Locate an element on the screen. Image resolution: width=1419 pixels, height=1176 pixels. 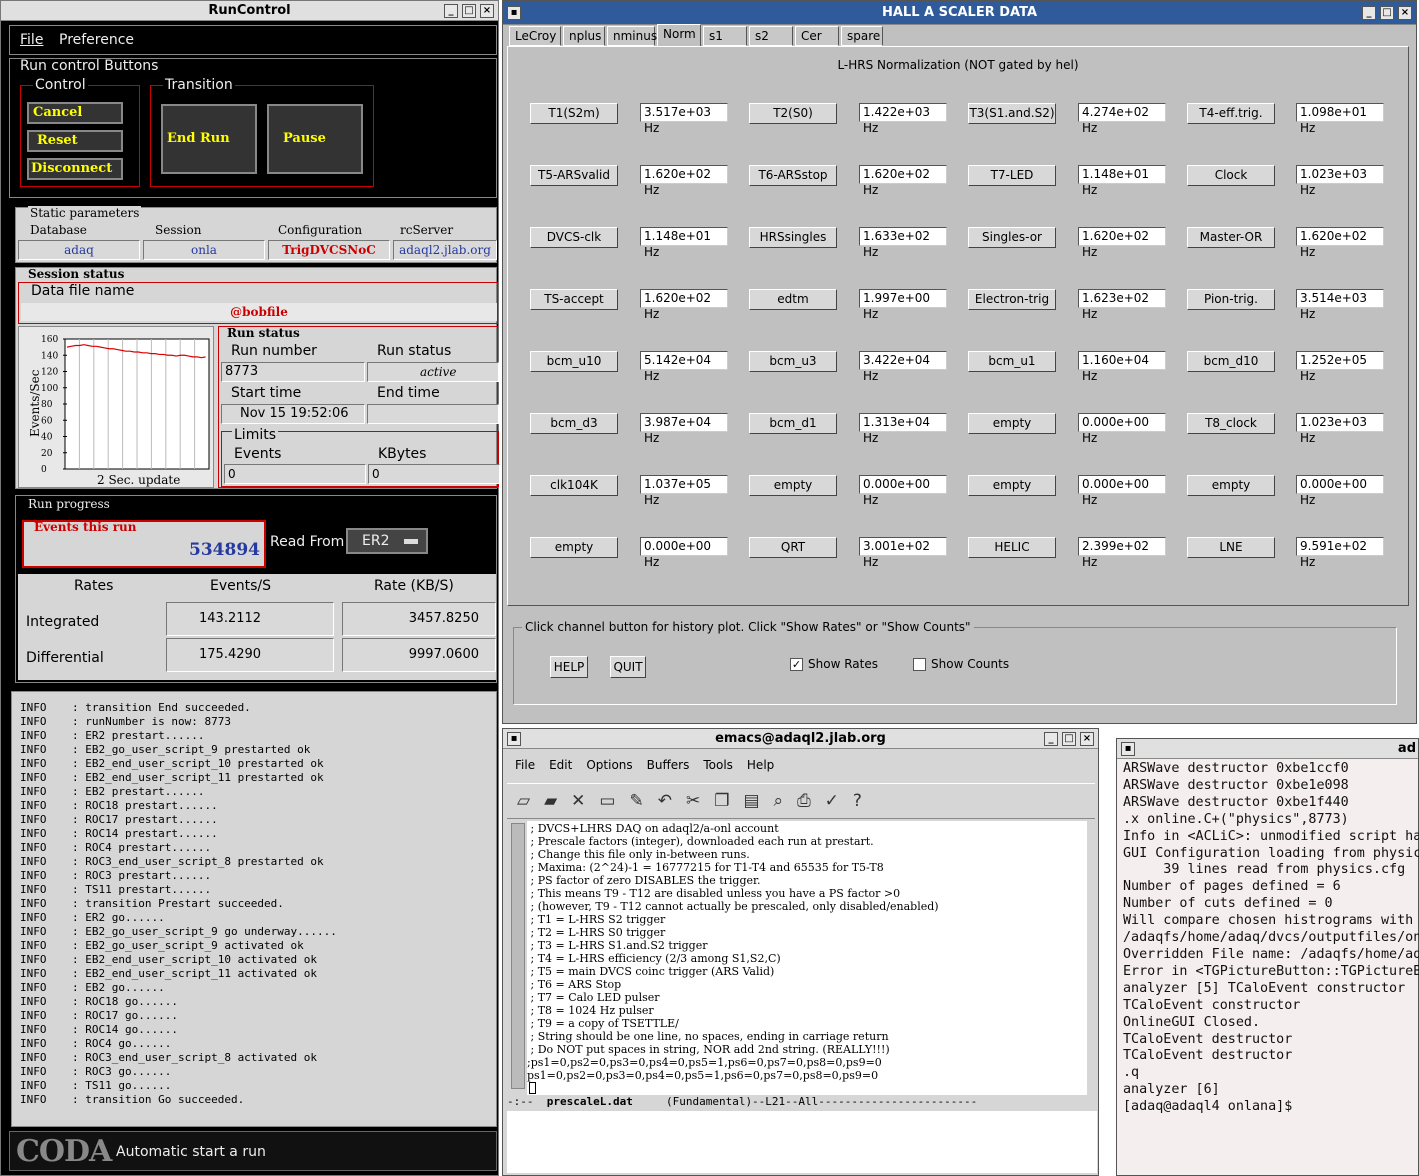
tab-nminus: nminus is located at coordinates (632, 36).